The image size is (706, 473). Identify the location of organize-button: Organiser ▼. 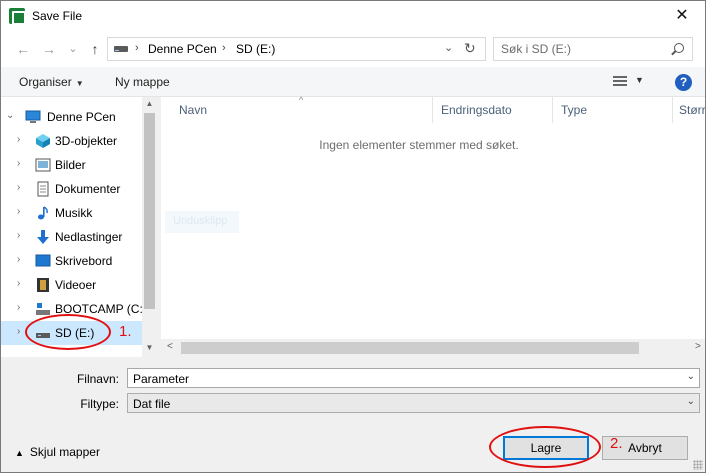
(51, 82).